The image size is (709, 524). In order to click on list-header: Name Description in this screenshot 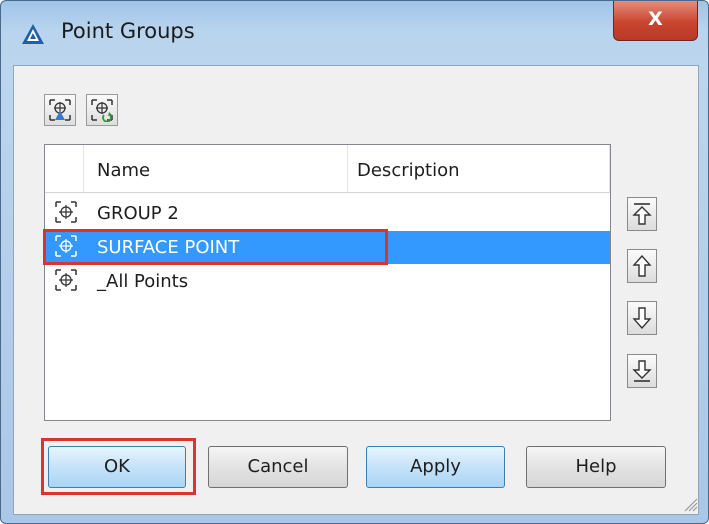, I will do `click(327, 169)`.